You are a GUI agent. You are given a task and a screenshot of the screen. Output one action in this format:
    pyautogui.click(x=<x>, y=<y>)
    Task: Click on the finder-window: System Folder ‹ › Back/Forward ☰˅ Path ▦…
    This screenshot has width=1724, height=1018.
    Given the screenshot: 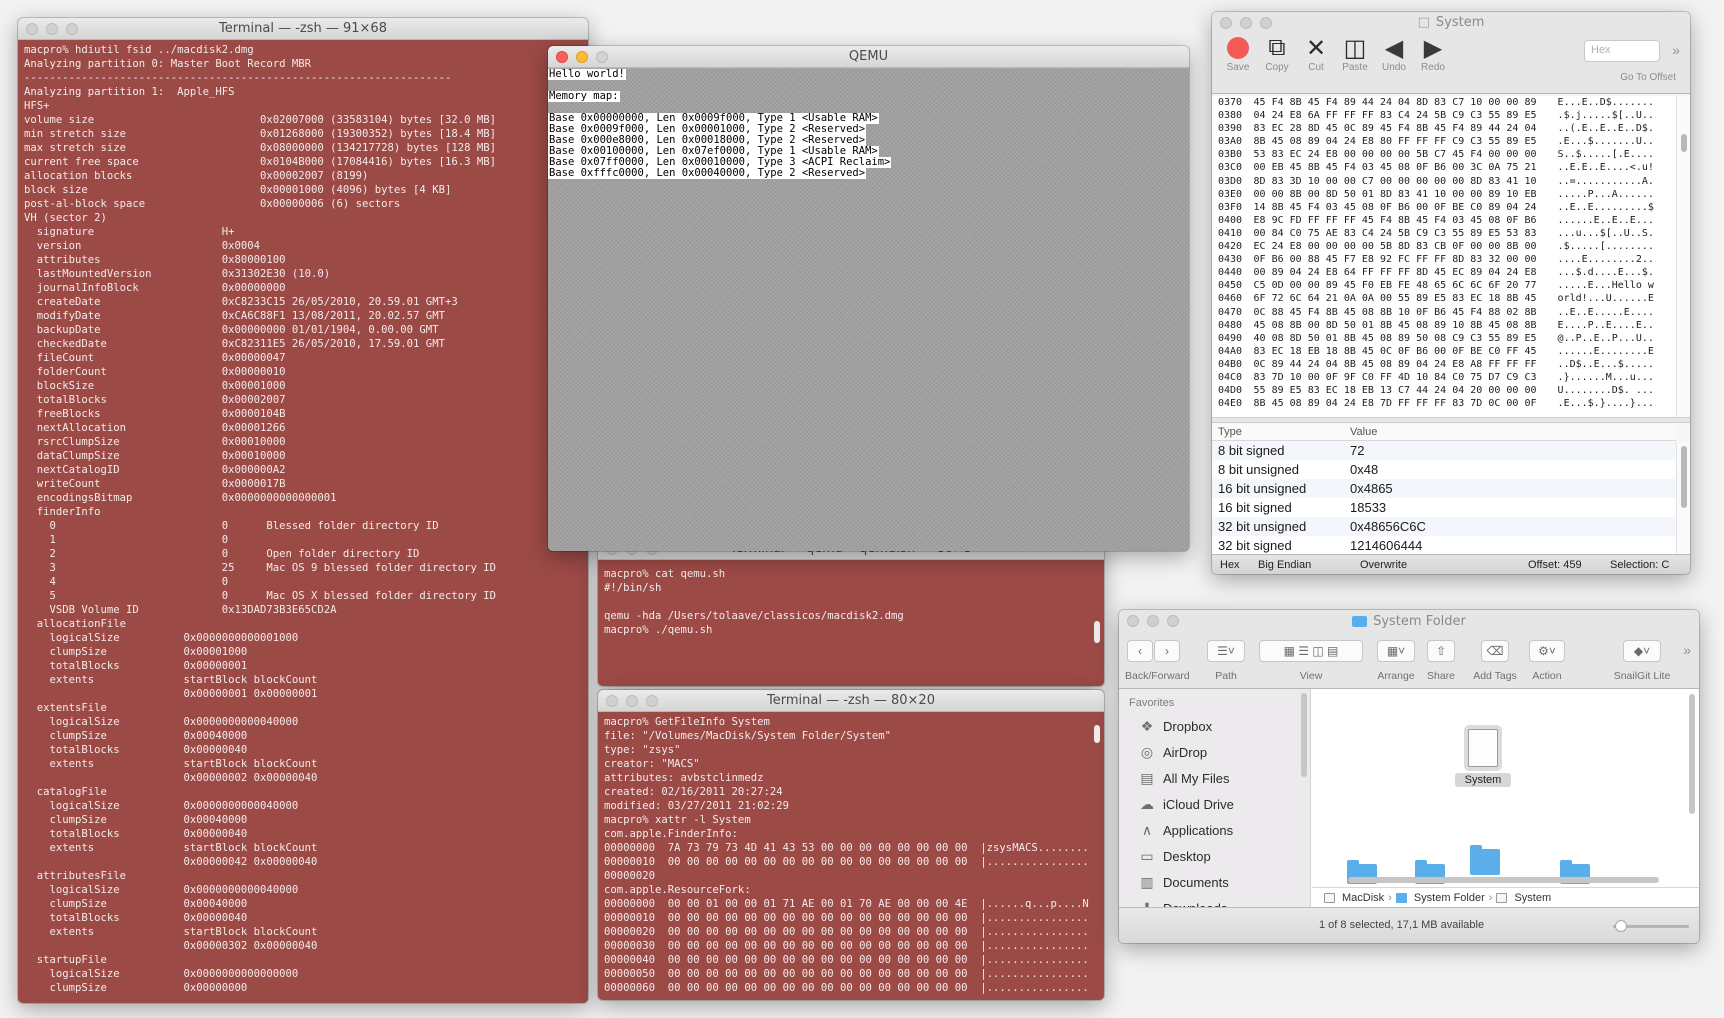 What is the action you would take?
    pyautogui.click(x=1409, y=776)
    